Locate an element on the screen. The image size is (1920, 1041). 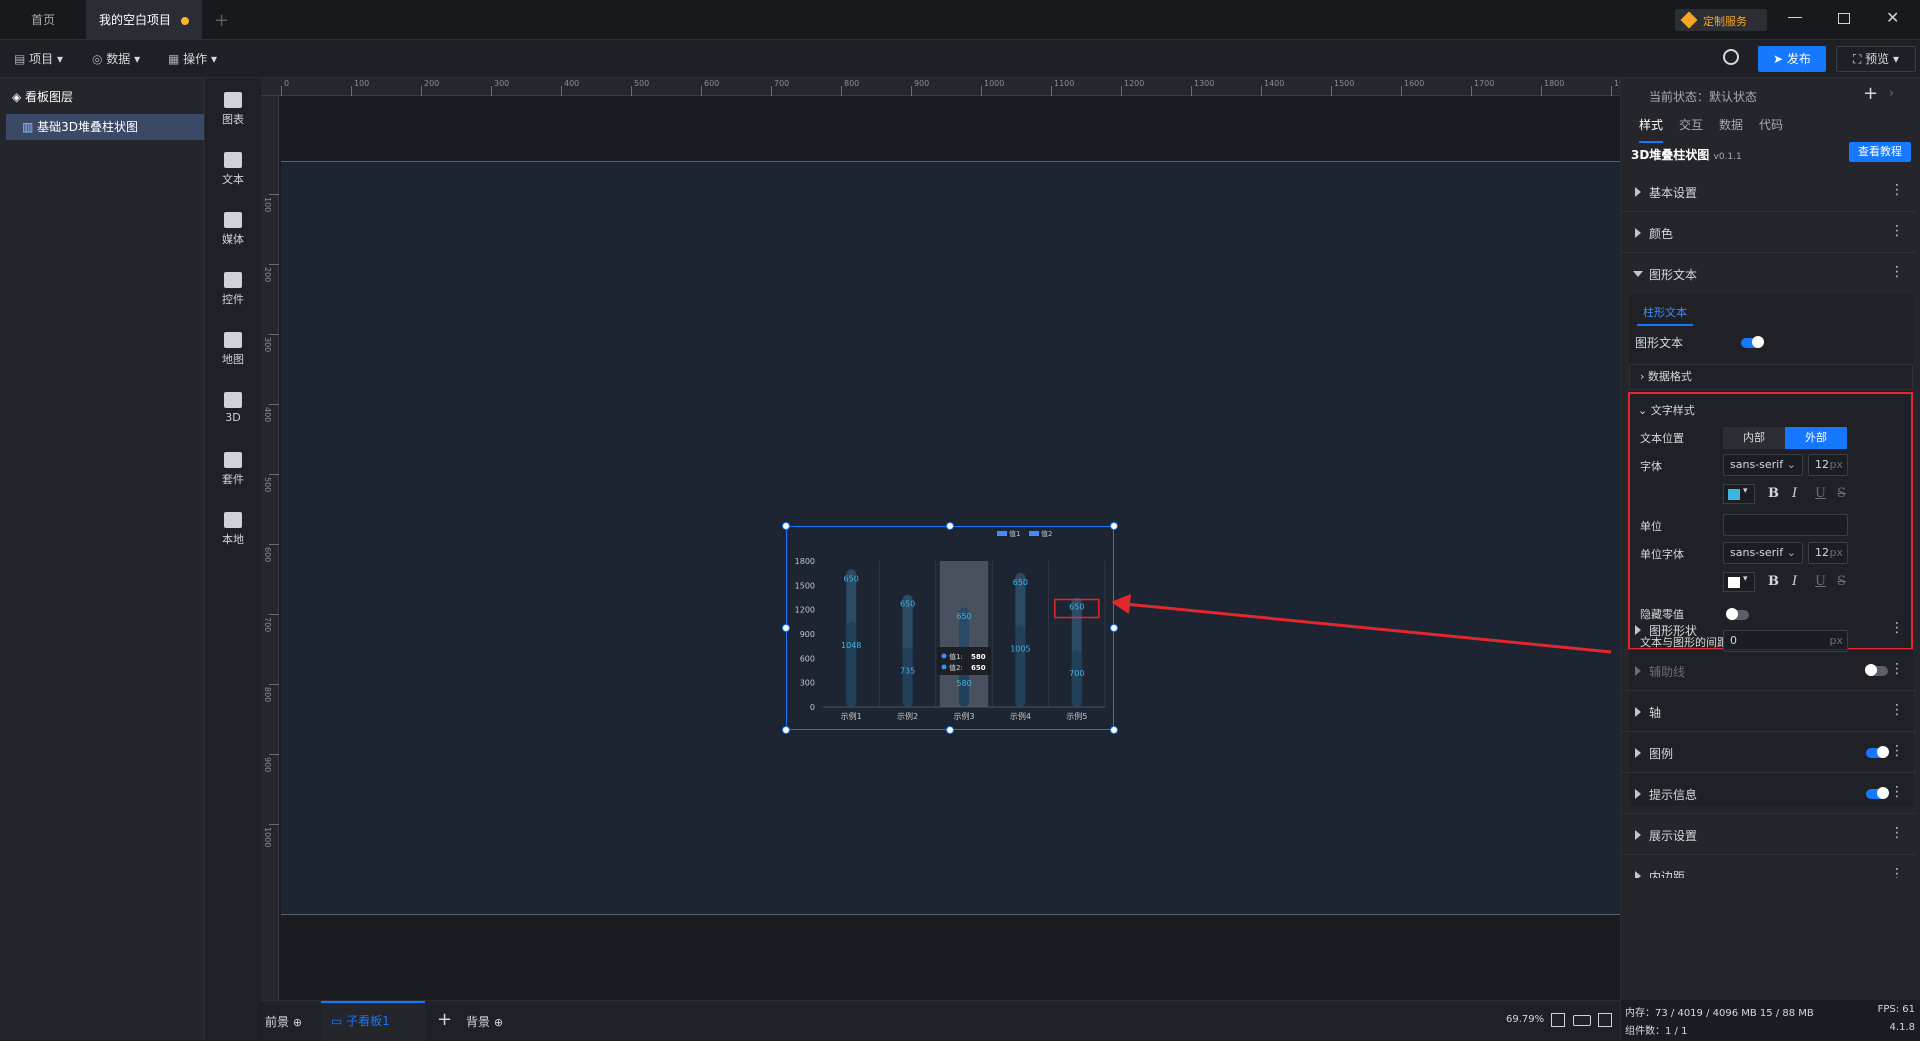
subboard-tab: ▭ 子看板1 is located at coordinates (373, 1021).